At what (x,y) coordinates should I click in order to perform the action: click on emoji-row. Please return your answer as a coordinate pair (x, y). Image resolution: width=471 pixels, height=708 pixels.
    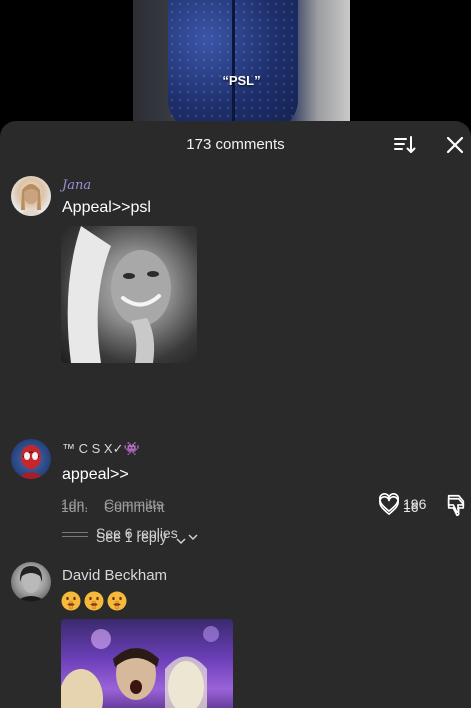
    Looking at the image, I should click on (95, 602).